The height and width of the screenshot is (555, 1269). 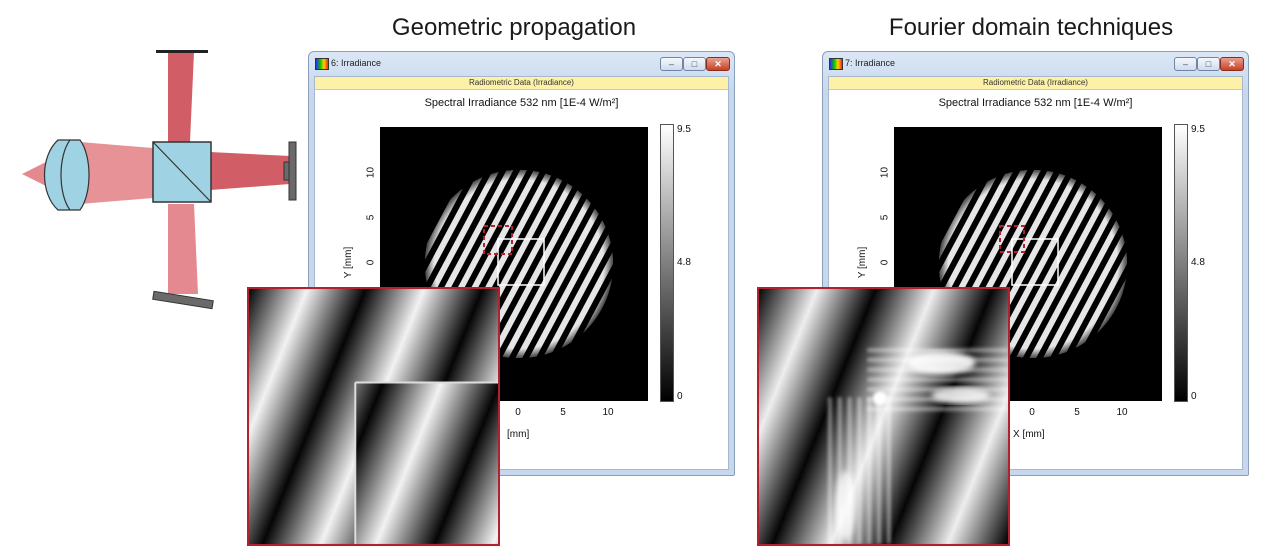 I want to click on window-titlebar: 6: Irradiance – □ ✕, so click(x=521, y=64).